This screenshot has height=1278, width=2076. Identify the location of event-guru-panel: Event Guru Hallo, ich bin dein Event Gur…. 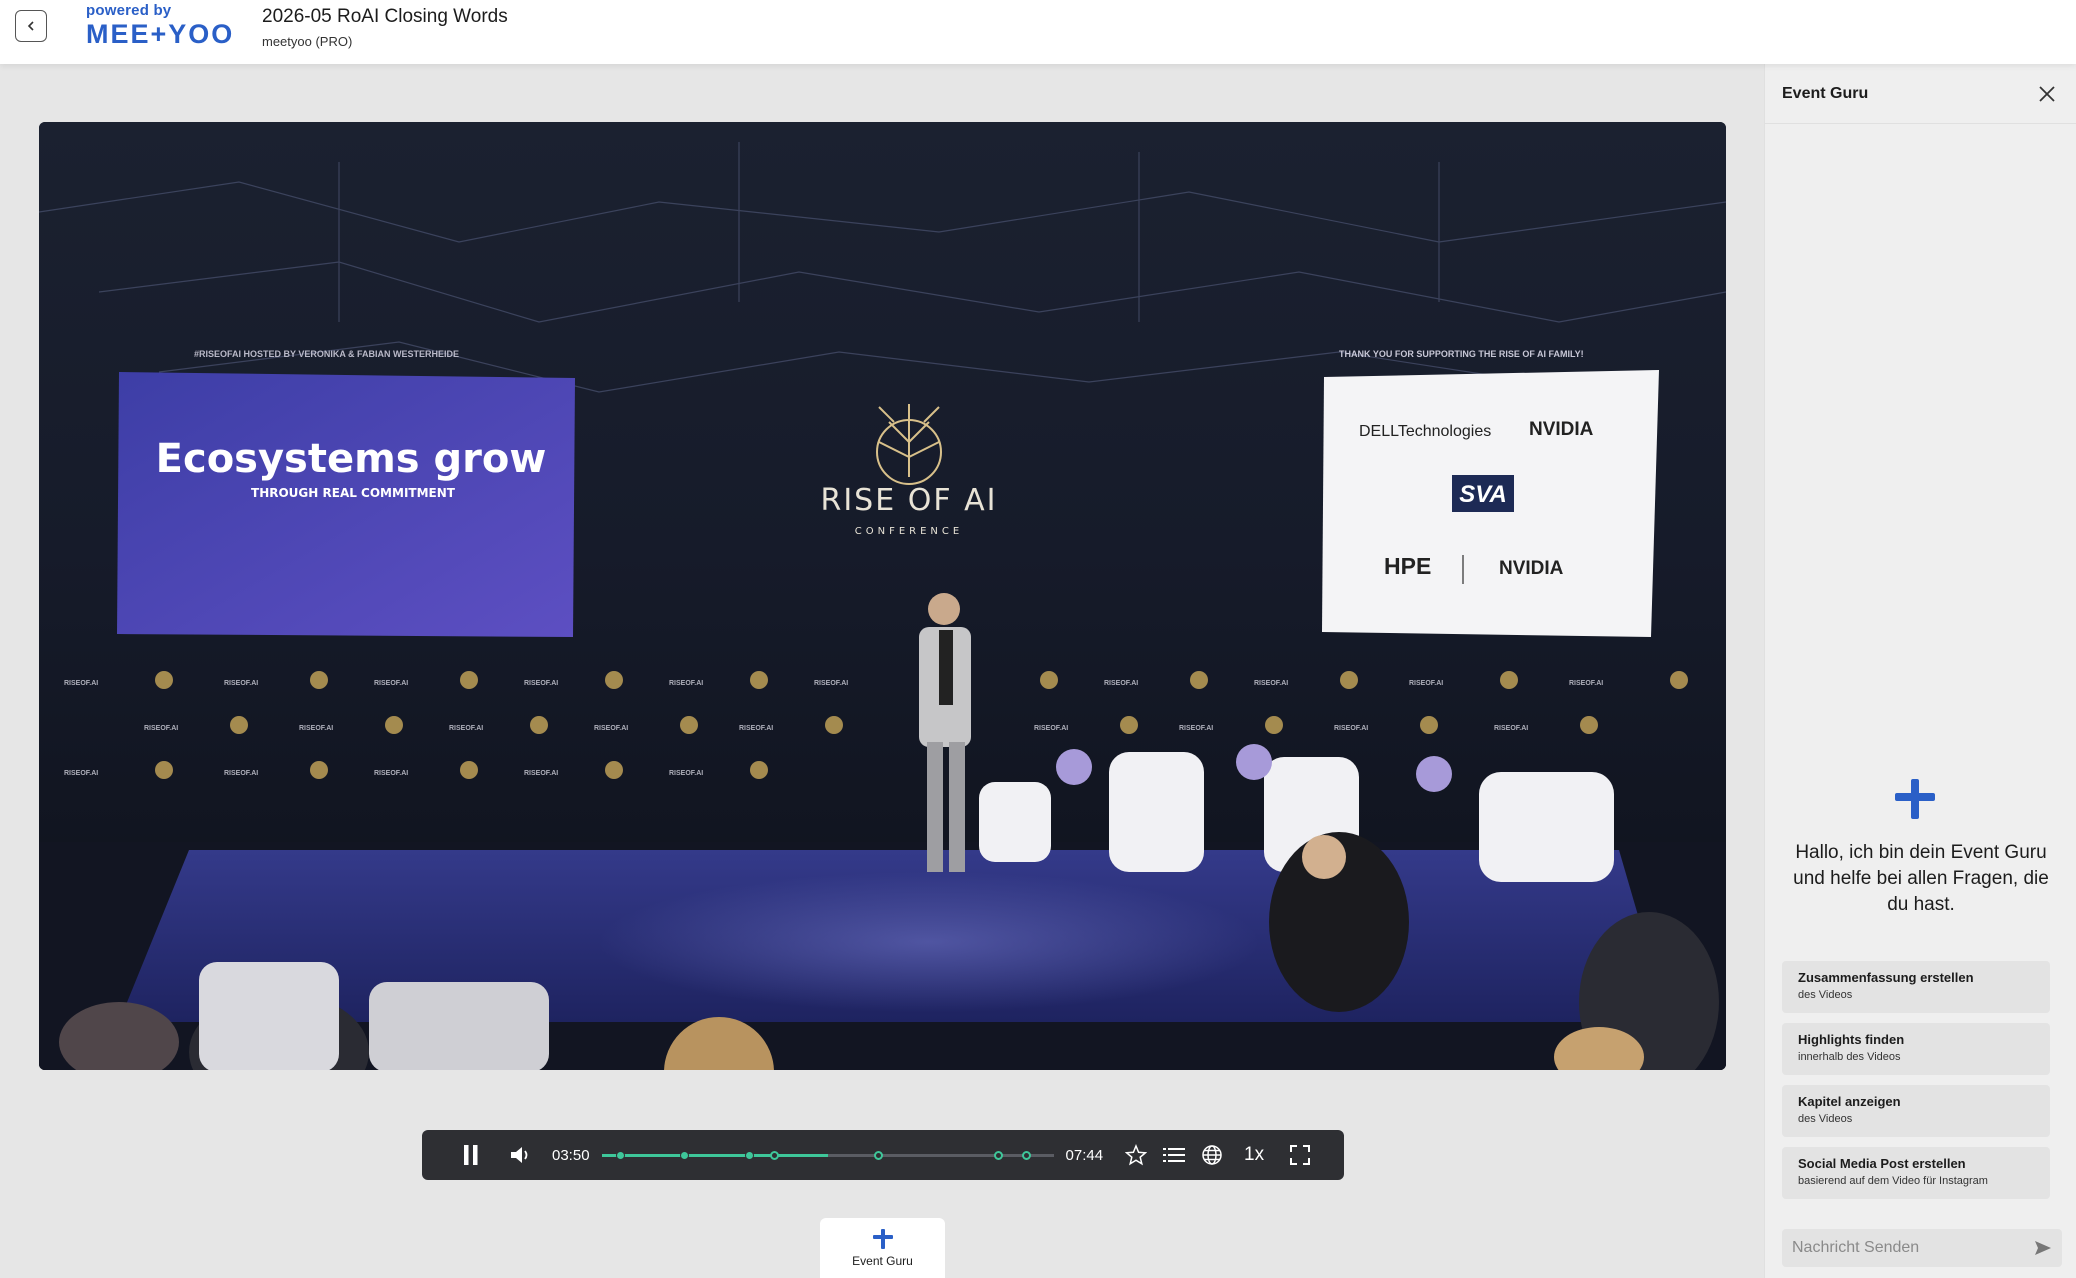
(1920, 671).